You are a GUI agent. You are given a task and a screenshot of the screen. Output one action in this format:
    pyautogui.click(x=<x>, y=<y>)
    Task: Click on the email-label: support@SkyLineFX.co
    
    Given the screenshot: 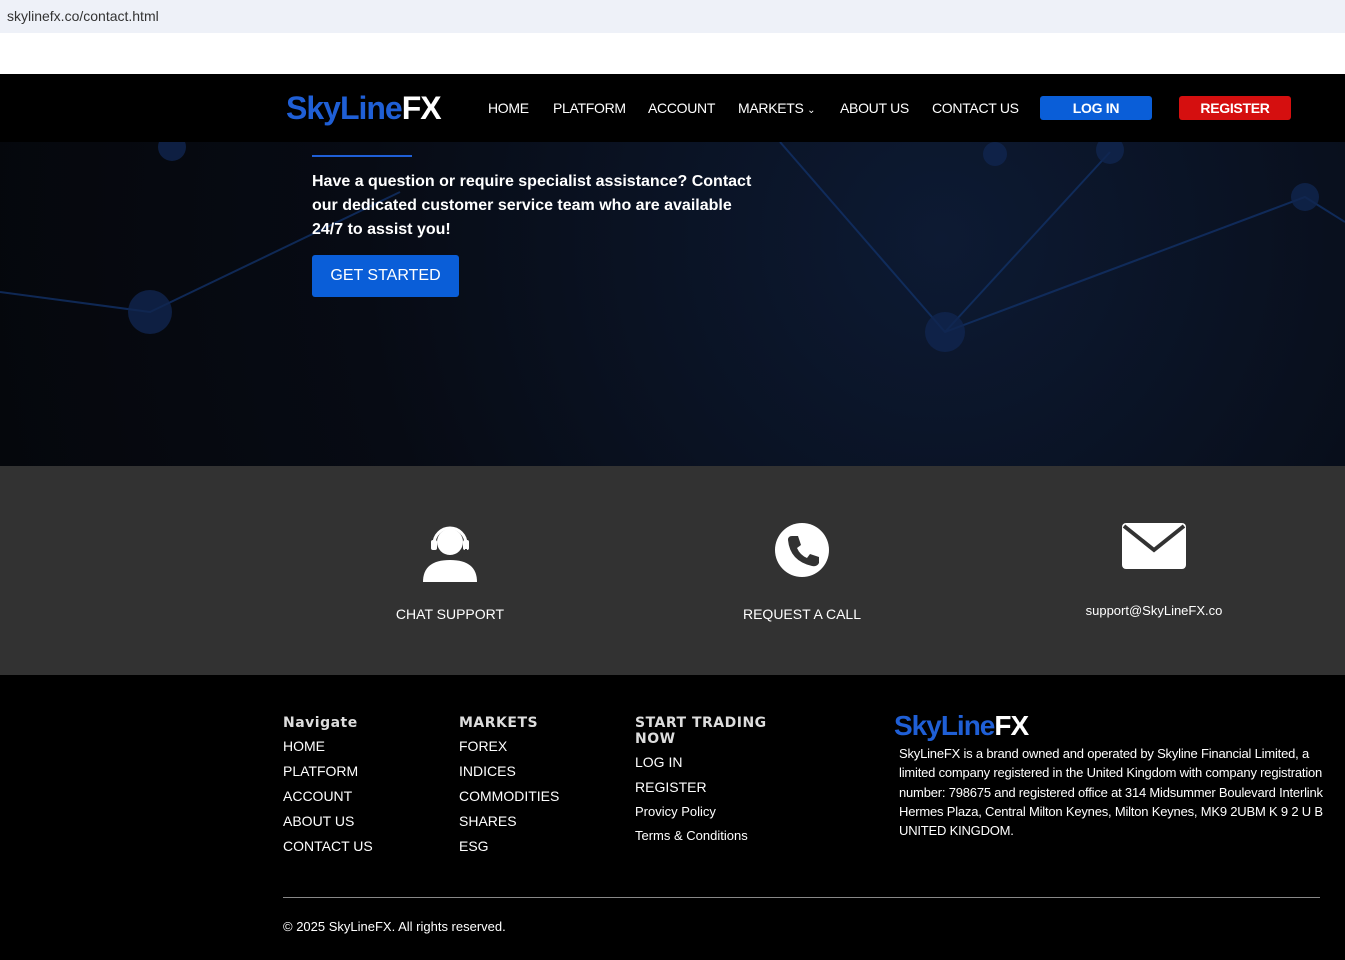 What is the action you would take?
    pyautogui.click(x=1154, y=610)
    